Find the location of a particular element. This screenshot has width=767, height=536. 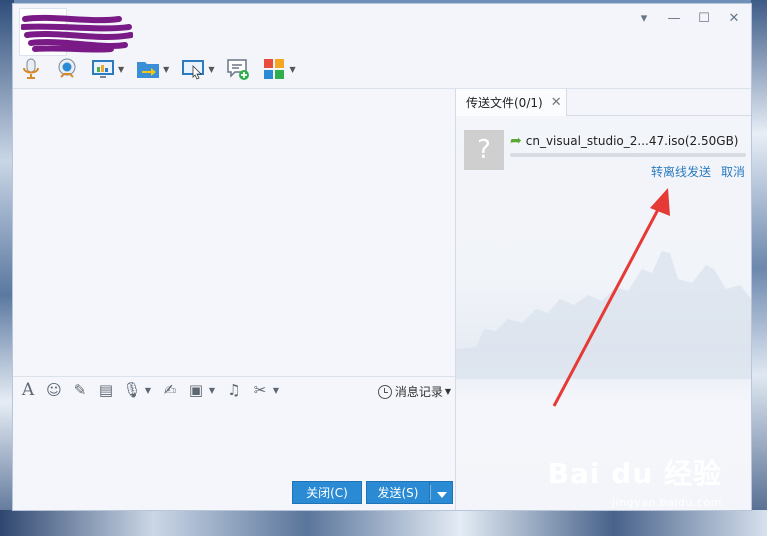

tab-file-transfer: 传送文件(0/1) ✕ is located at coordinates (511, 102).